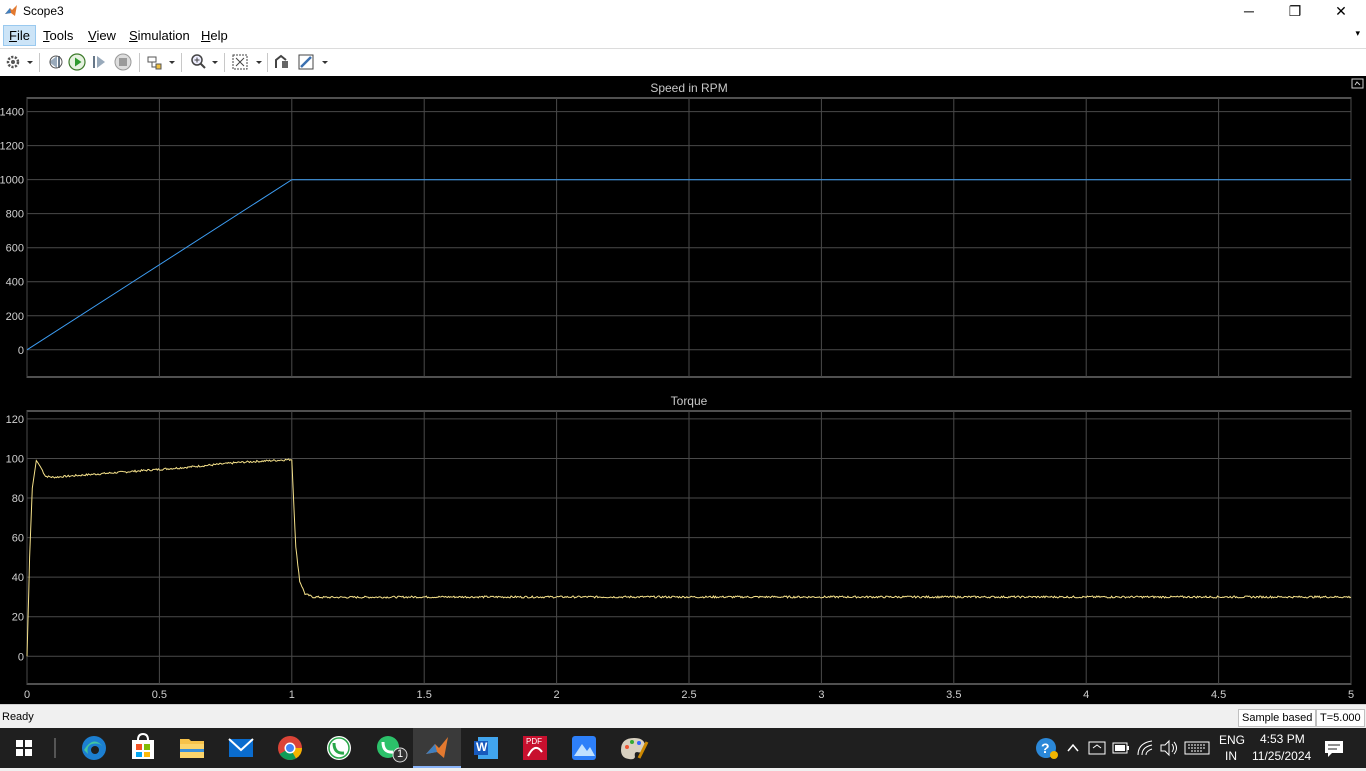 This screenshot has width=1366, height=771. I want to click on word-icon: W, so click(486, 748).